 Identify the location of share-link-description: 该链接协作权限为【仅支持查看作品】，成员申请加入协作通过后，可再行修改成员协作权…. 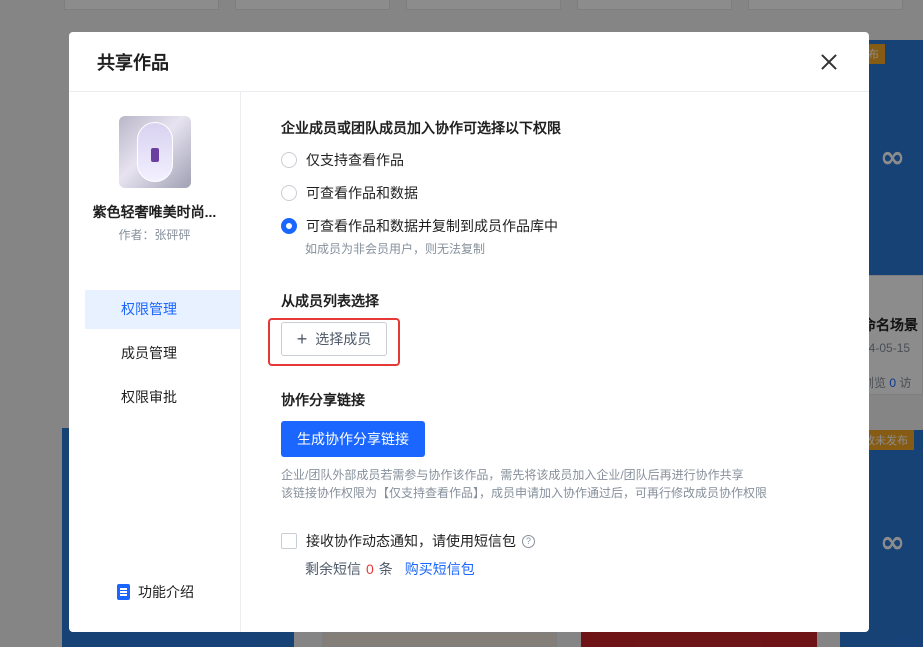
(524, 493).